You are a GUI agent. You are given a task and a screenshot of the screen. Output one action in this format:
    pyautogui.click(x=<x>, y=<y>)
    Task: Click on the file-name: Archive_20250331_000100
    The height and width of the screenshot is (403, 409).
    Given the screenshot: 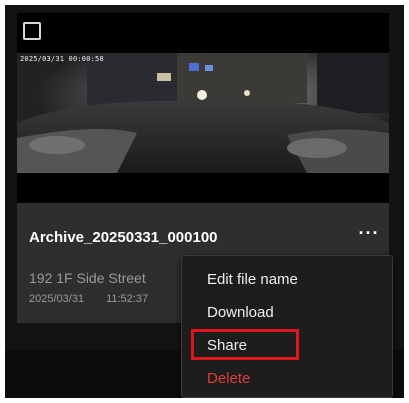 What is the action you would take?
    pyautogui.click(x=123, y=237)
    